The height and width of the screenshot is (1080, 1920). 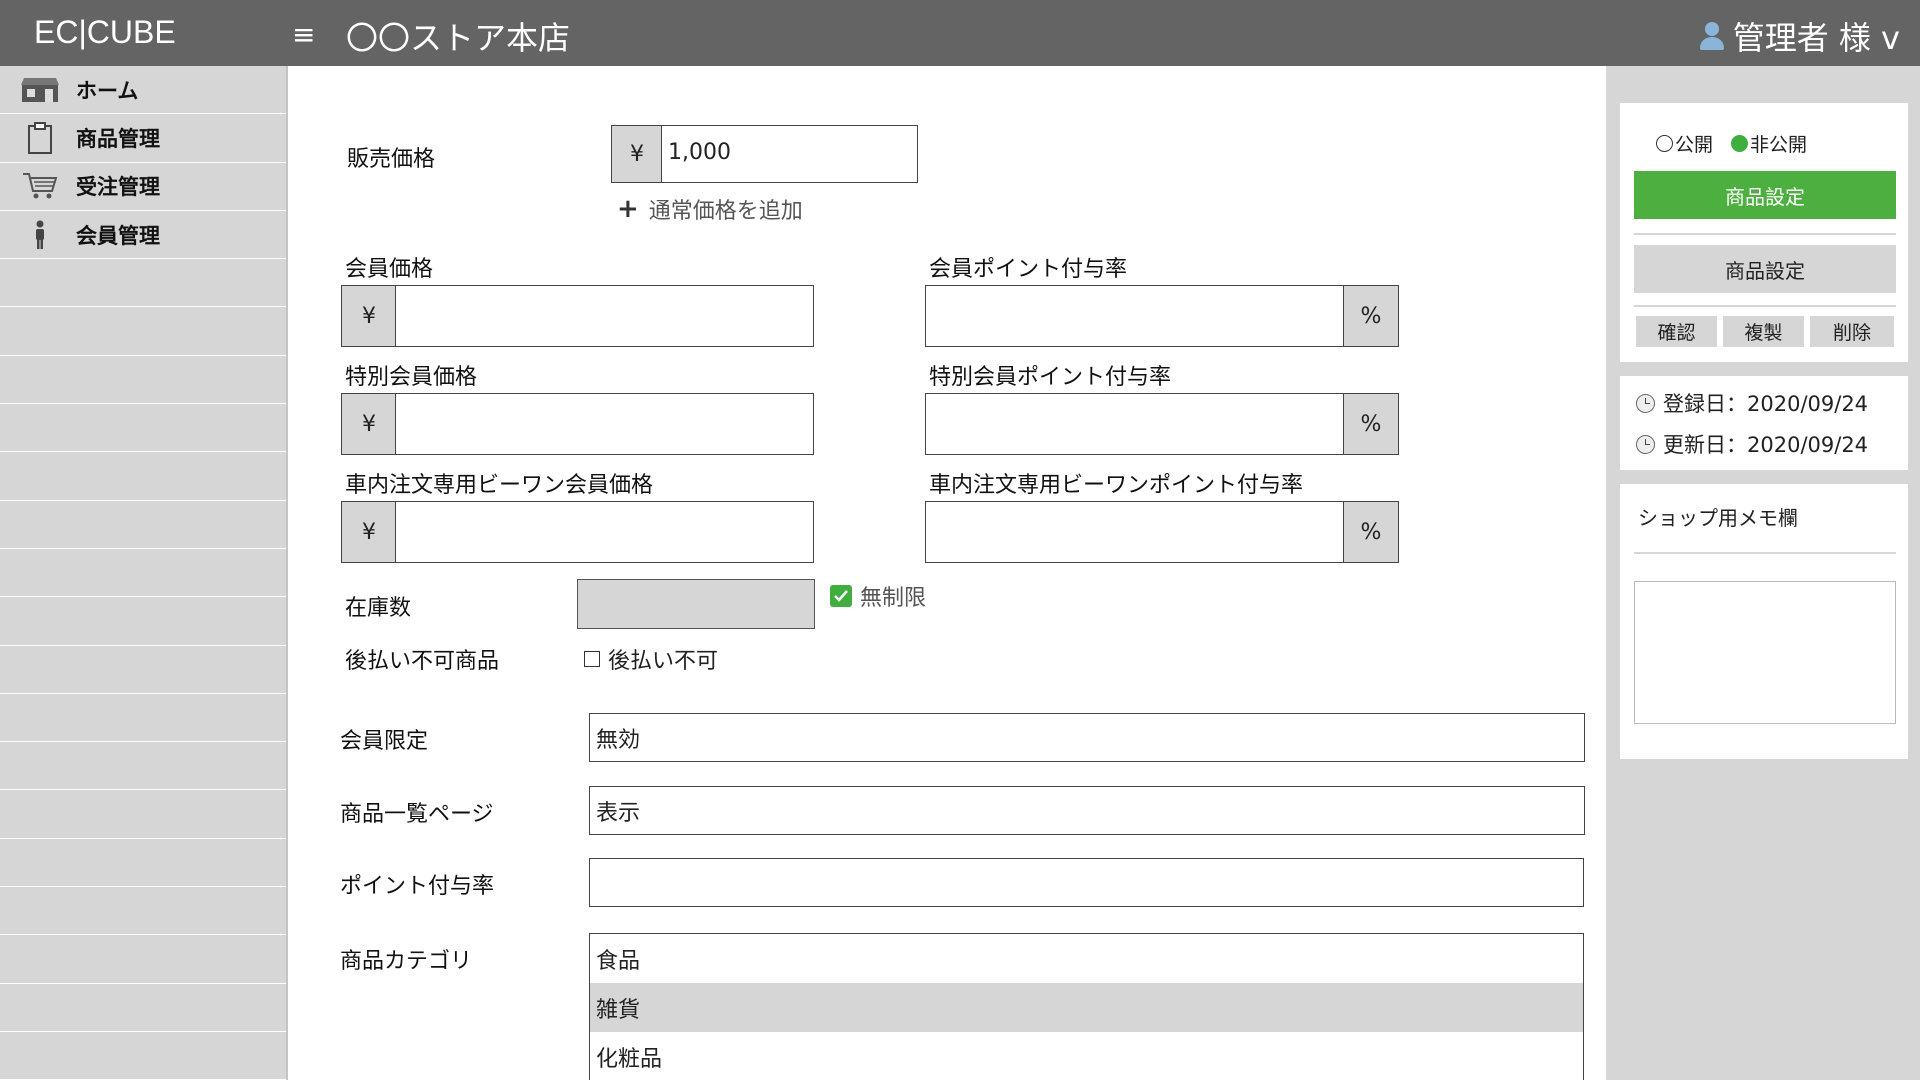 I want to click on memo-card: ショップ用メモ欄, so click(x=1764, y=621).